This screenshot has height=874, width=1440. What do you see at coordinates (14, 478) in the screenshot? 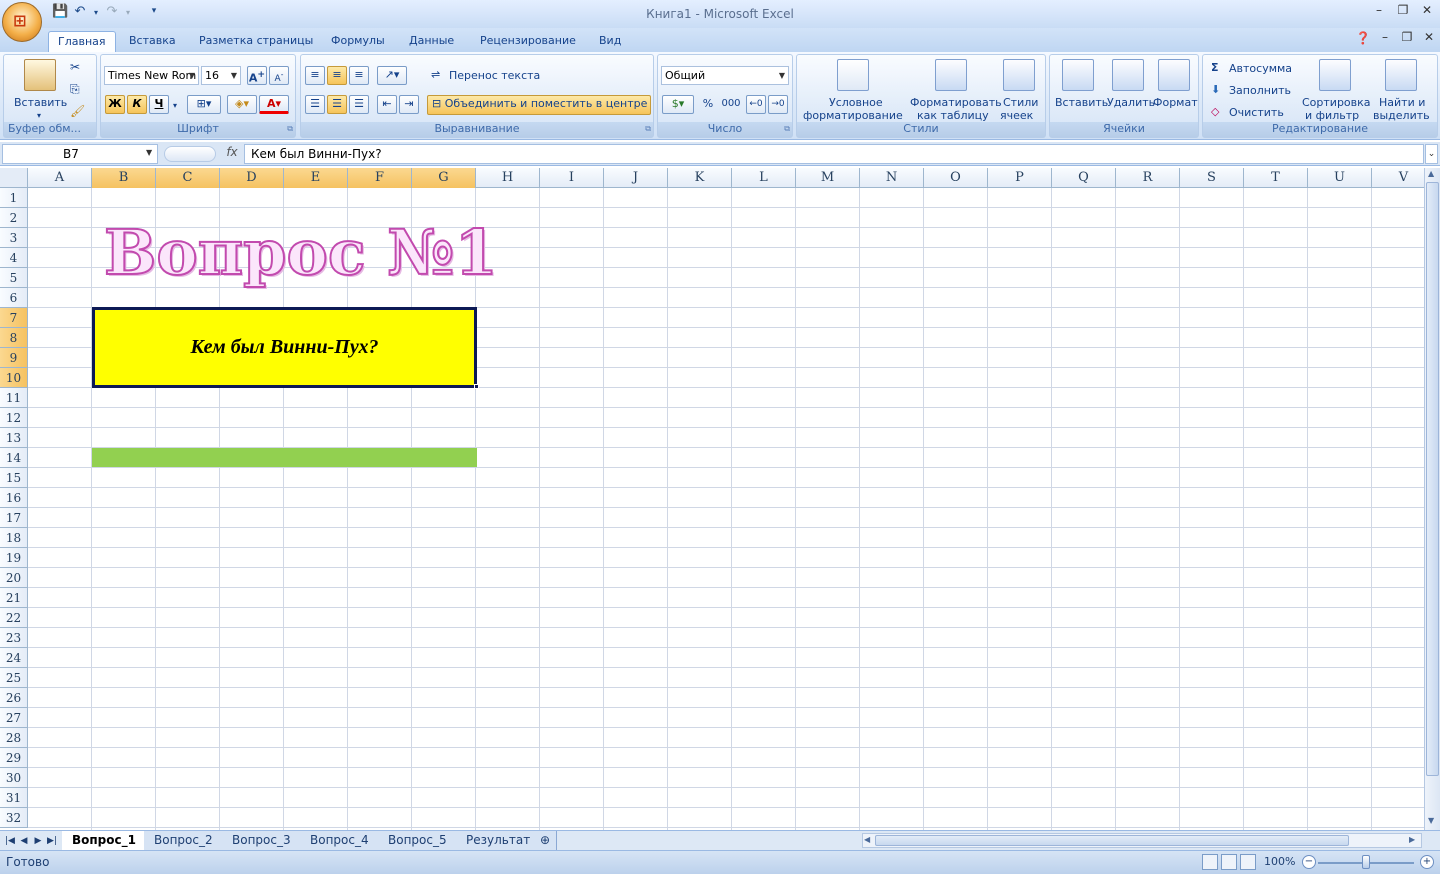
I see `row-header-15: 15` at bounding box center [14, 478].